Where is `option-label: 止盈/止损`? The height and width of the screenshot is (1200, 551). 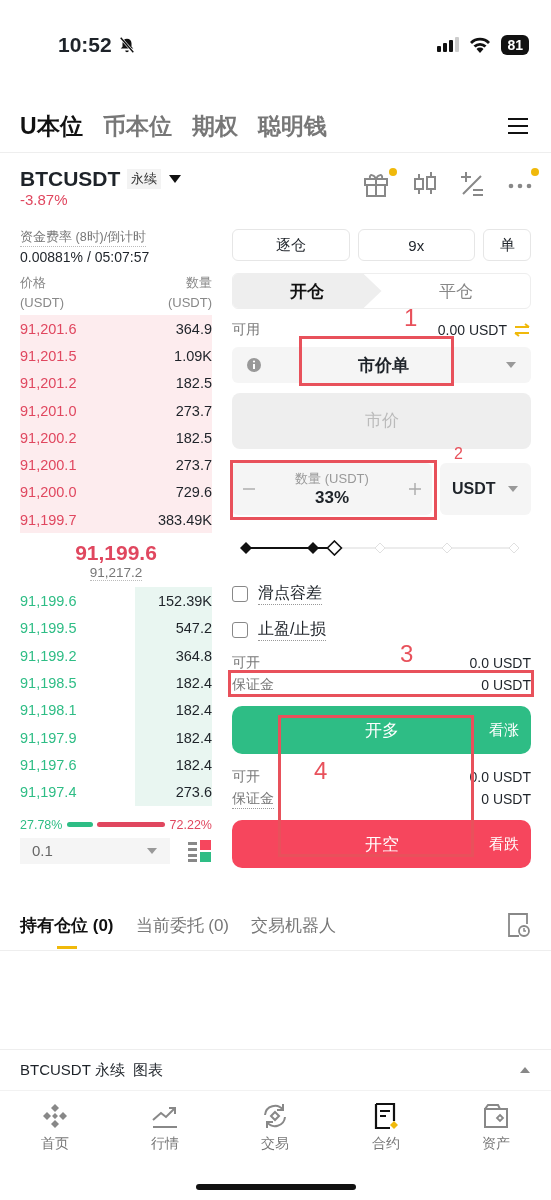 option-label: 止盈/止损 is located at coordinates (292, 630).